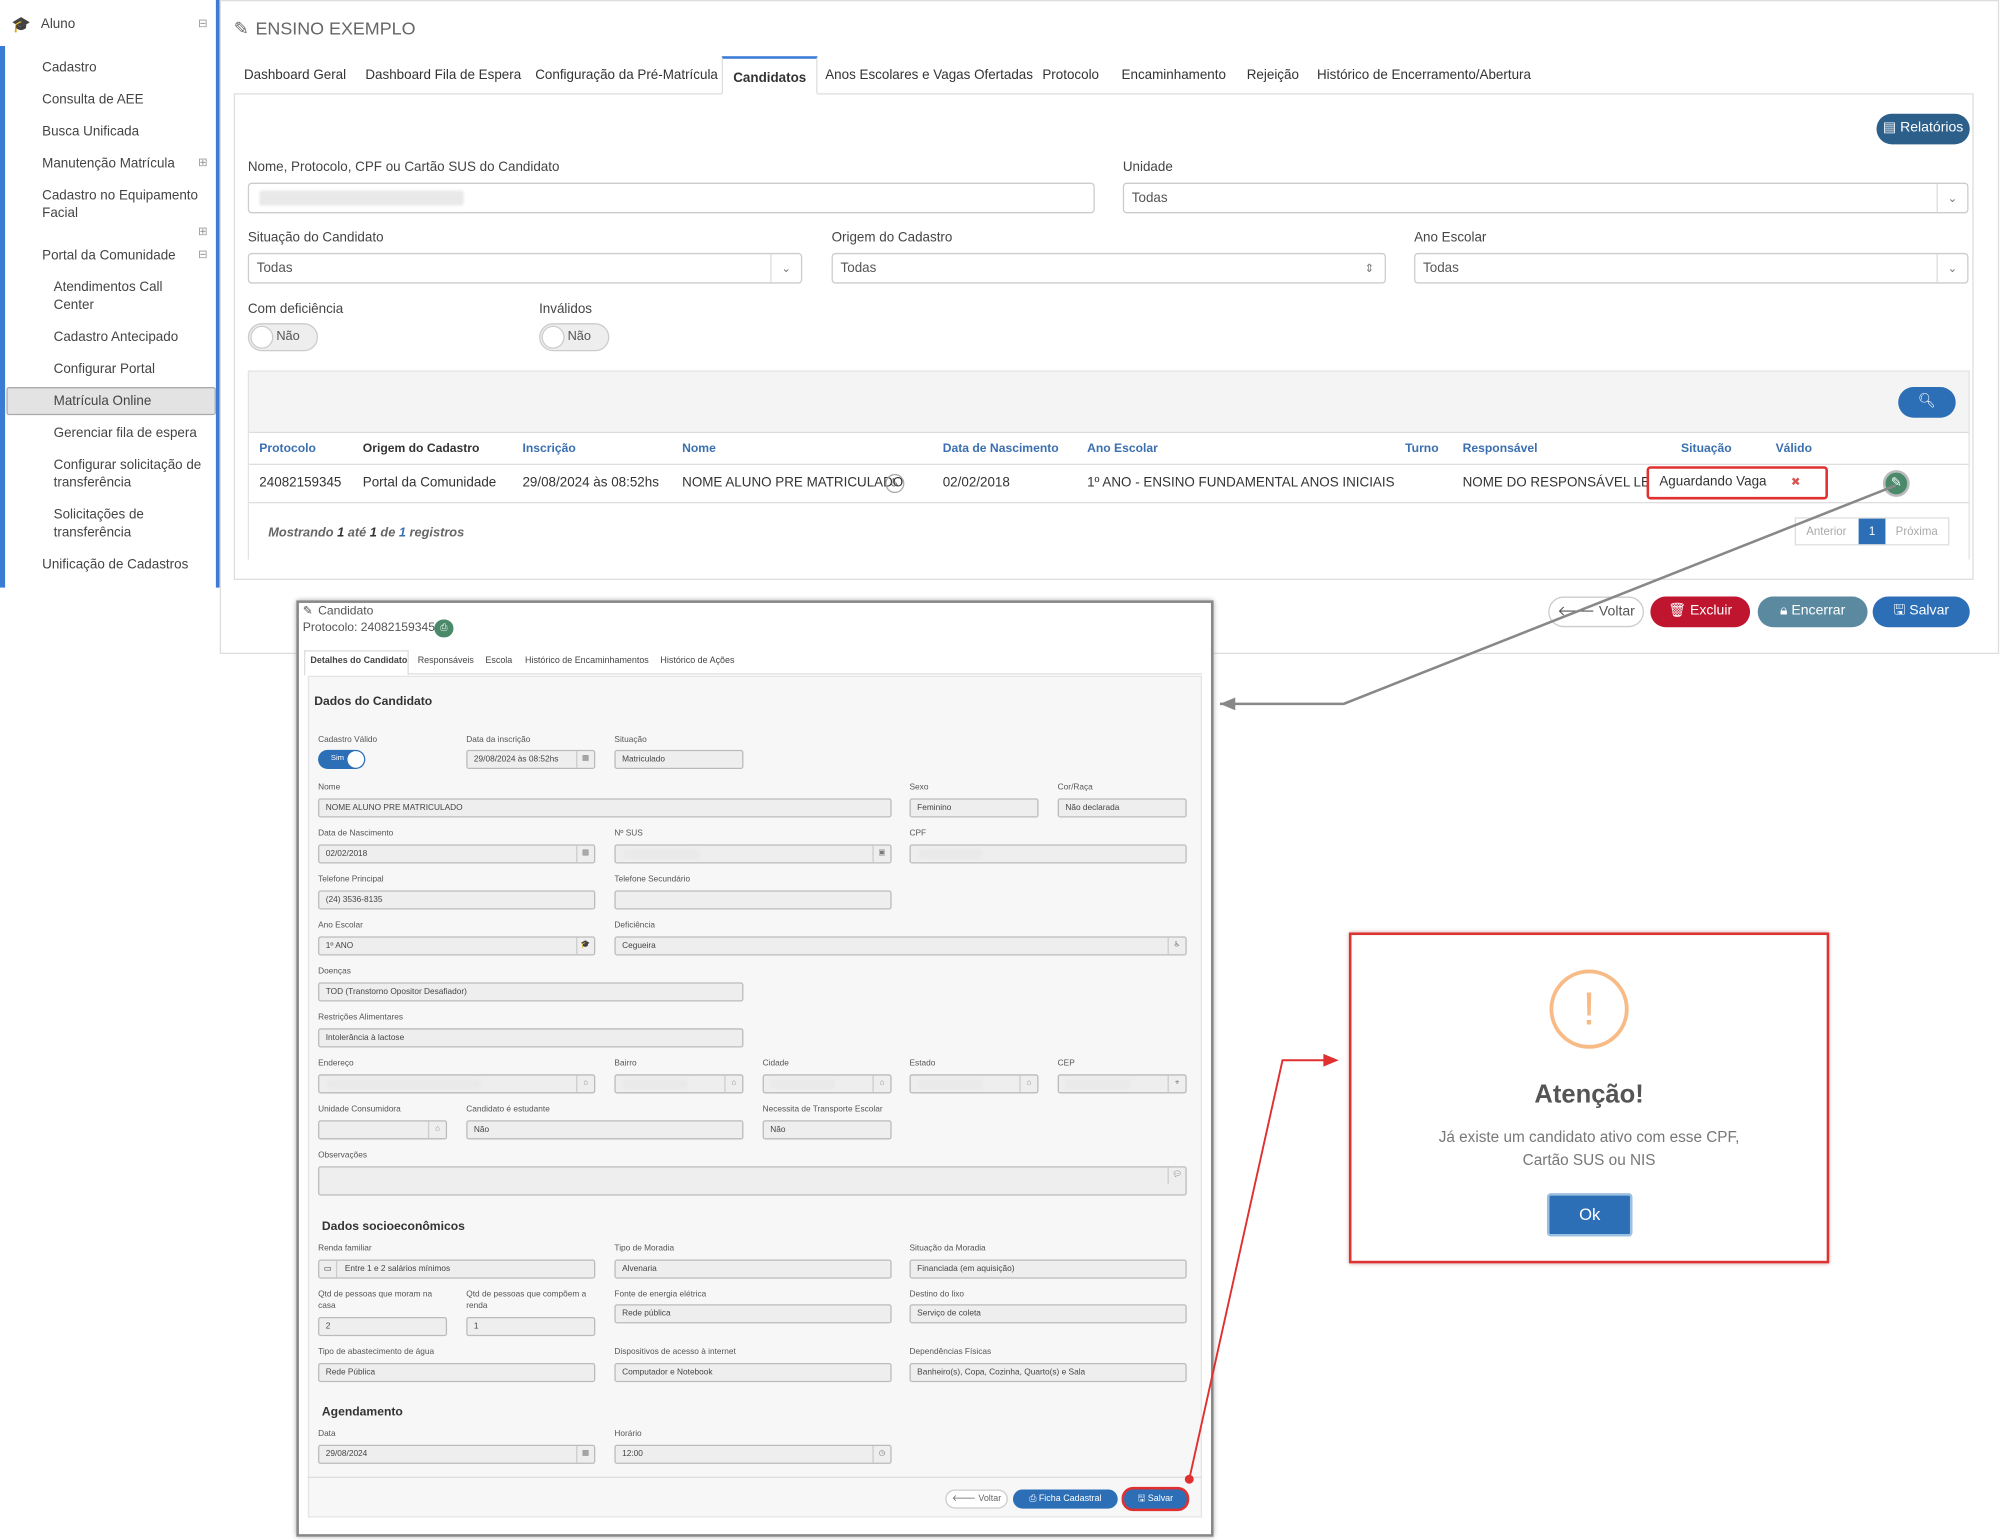 The image size is (2003, 1540). I want to click on arrow-head-modal, so click(1227, 704).